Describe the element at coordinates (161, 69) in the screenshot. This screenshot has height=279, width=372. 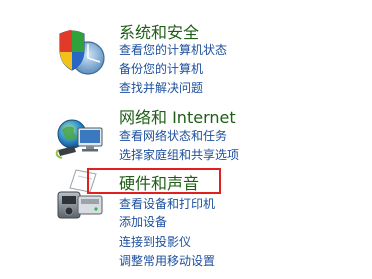
I see `link-backup-computer: 备份您的计算机` at that location.